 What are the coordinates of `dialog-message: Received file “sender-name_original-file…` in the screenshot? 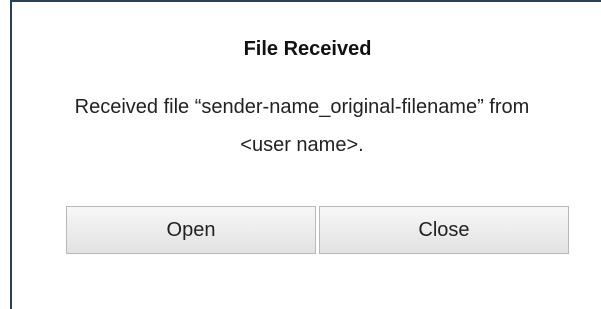 It's located at (302, 126).